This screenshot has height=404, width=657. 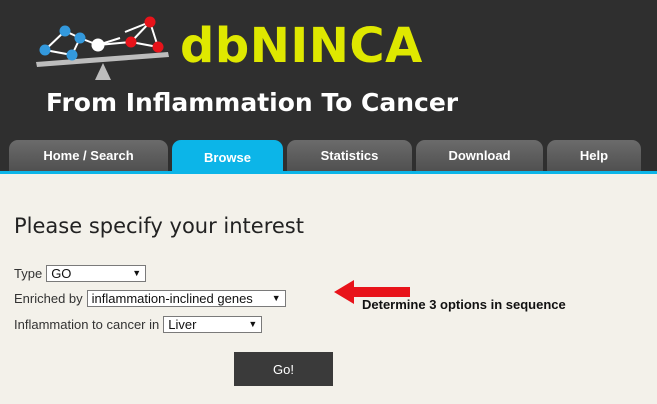 What do you see at coordinates (594, 155) in the screenshot?
I see `tab-help: Help` at bounding box center [594, 155].